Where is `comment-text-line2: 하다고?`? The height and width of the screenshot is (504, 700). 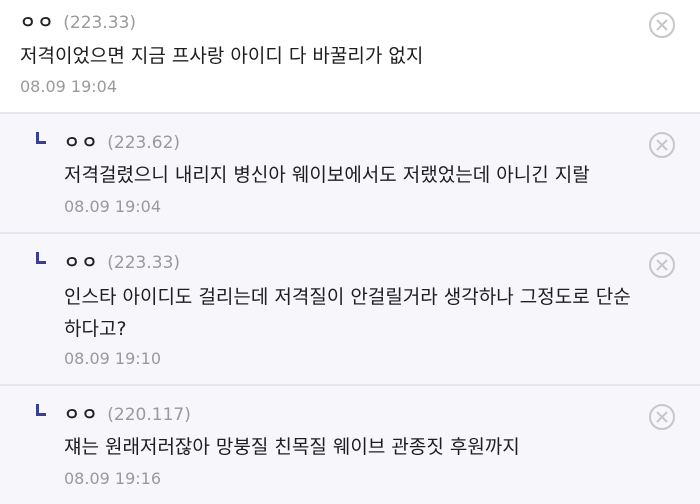 comment-text-line2: 하다고? is located at coordinates (95, 329).